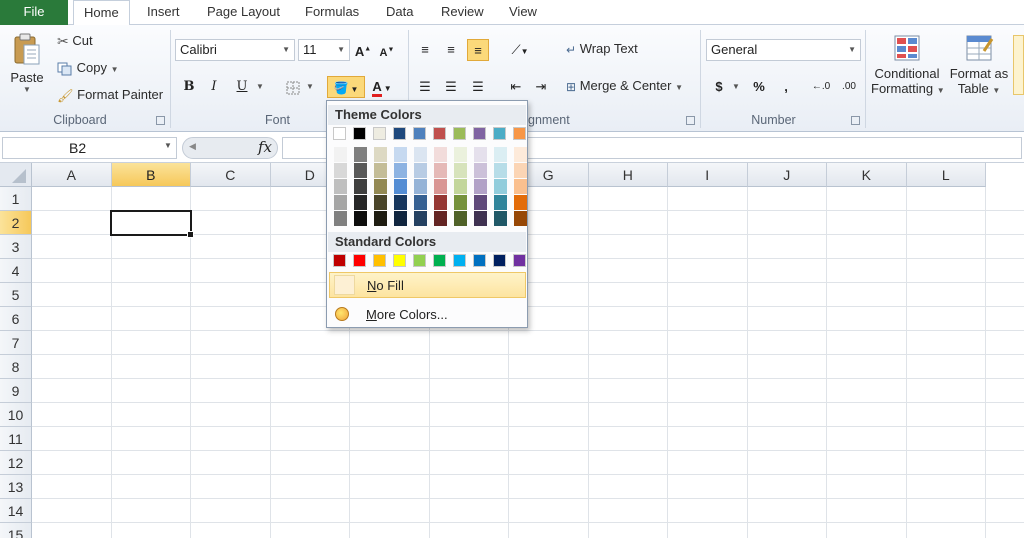 Image resolution: width=1024 pixels, height=538 pixels. Describe the element at coordinates (75, 41) in the screenshot. I see `cut-button: ✂ Cut` at that location.